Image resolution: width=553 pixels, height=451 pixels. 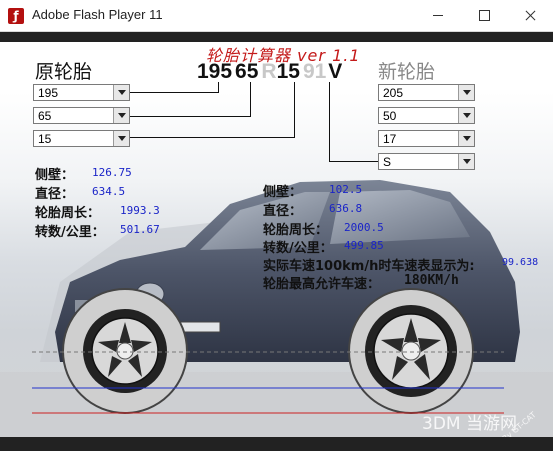 What do you see at coordinates (68, 213) in the screenshot?
I see `orig-circumference-label: 轮胎周长：` at bounding box center [68, 213].